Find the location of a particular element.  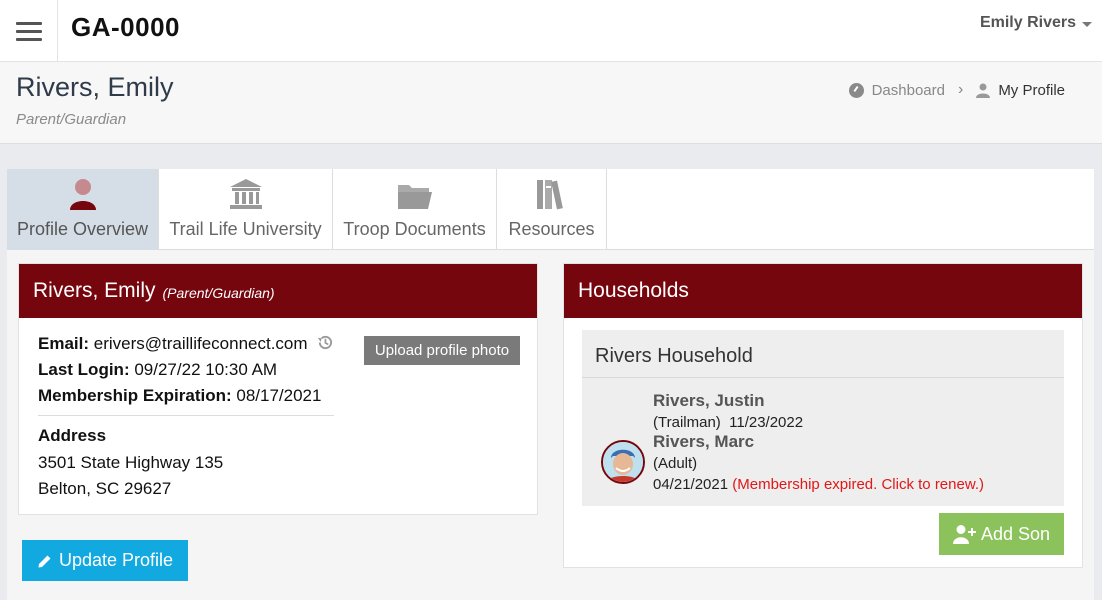

member-name-justin: Rivers, Justin is located at coordinates (709, 401).